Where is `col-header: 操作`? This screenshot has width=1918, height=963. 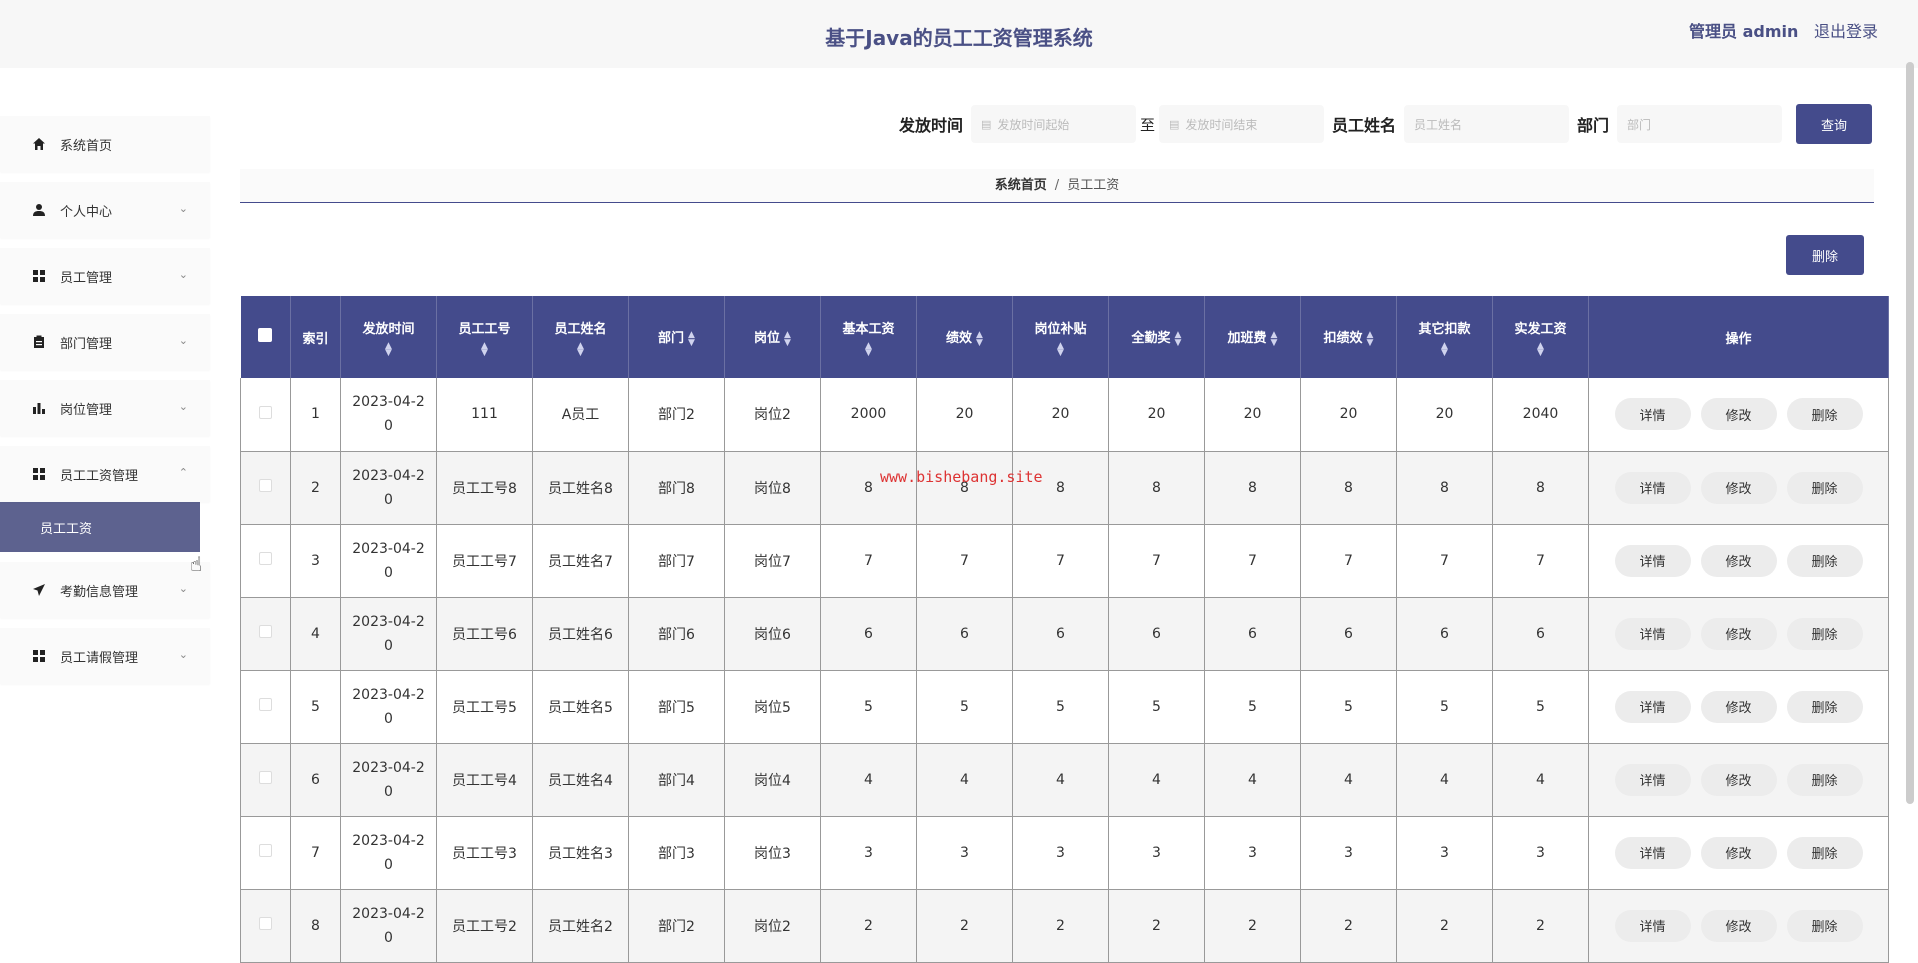
col-header: 操作 is located at coordinates (1738, 337).